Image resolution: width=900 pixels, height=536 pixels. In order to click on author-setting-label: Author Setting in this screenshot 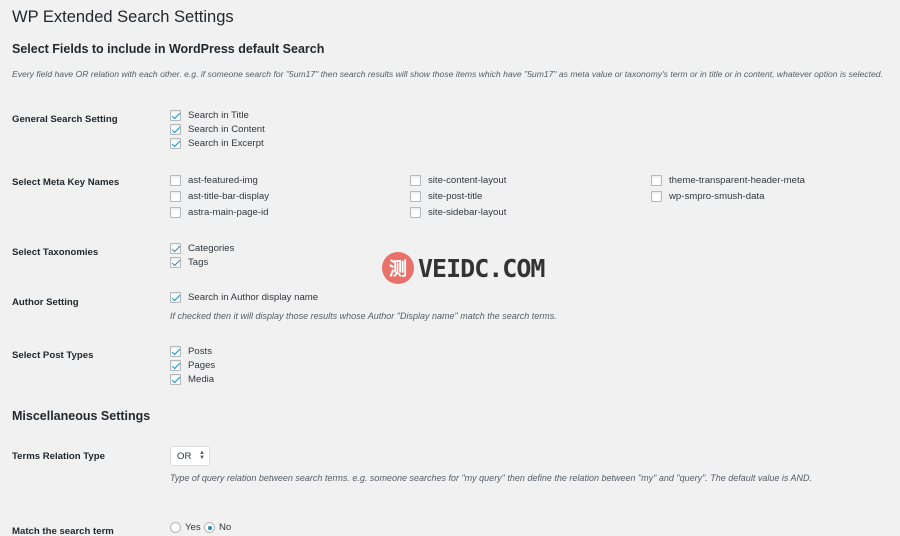, I will do `click(45, 302)`.